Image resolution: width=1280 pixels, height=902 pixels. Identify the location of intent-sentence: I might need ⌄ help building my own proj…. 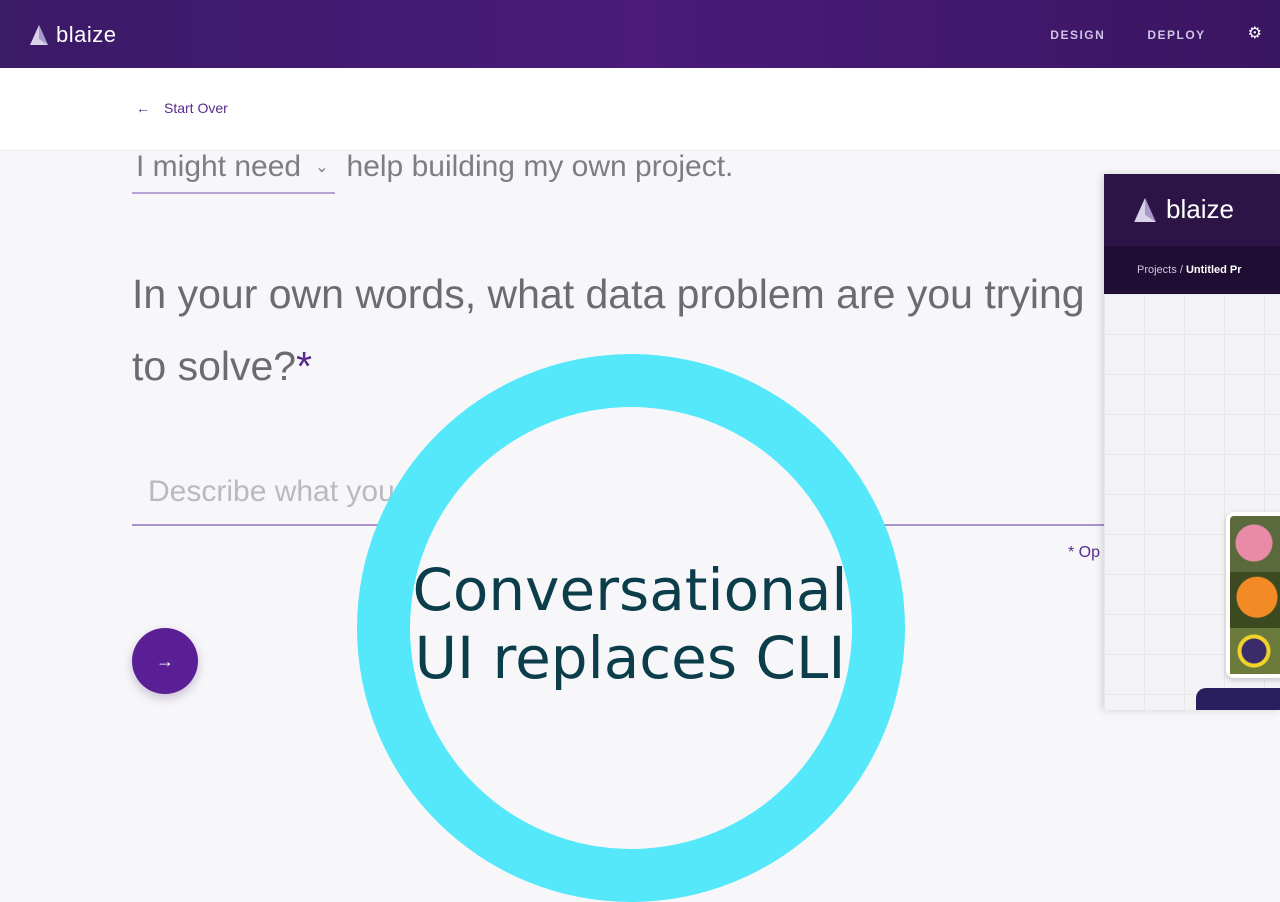
(432, 172).